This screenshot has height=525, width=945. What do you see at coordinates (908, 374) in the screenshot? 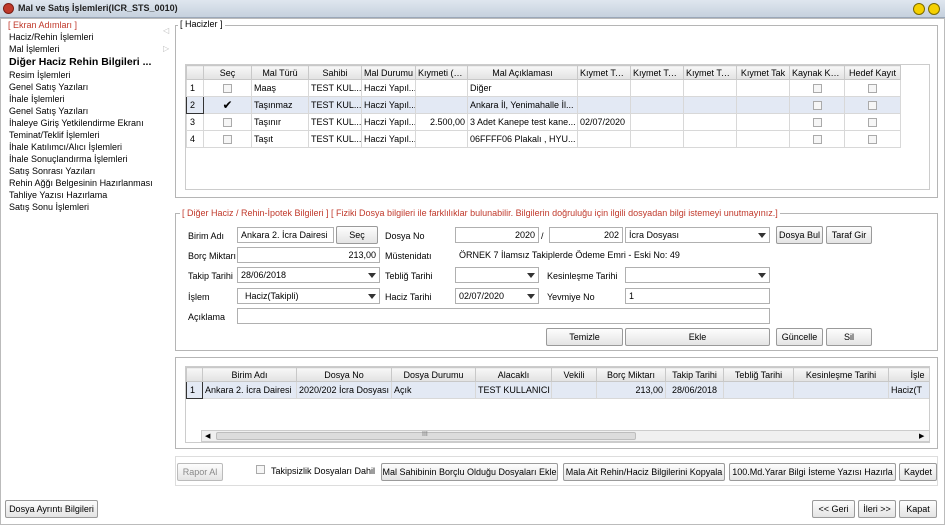
I see `col-header: İşle` at bounding box center [908, 374].